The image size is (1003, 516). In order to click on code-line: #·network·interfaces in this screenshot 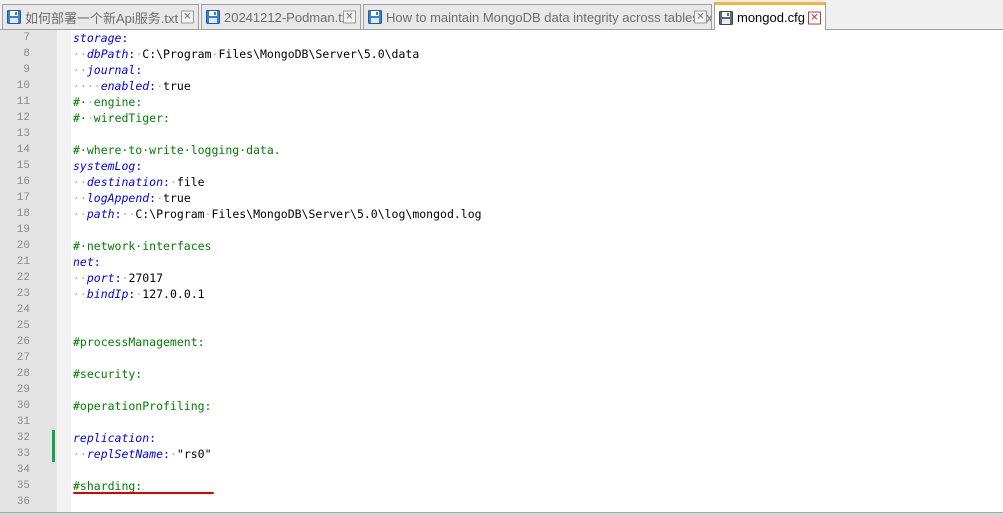, I will do `click(142, 246)`.